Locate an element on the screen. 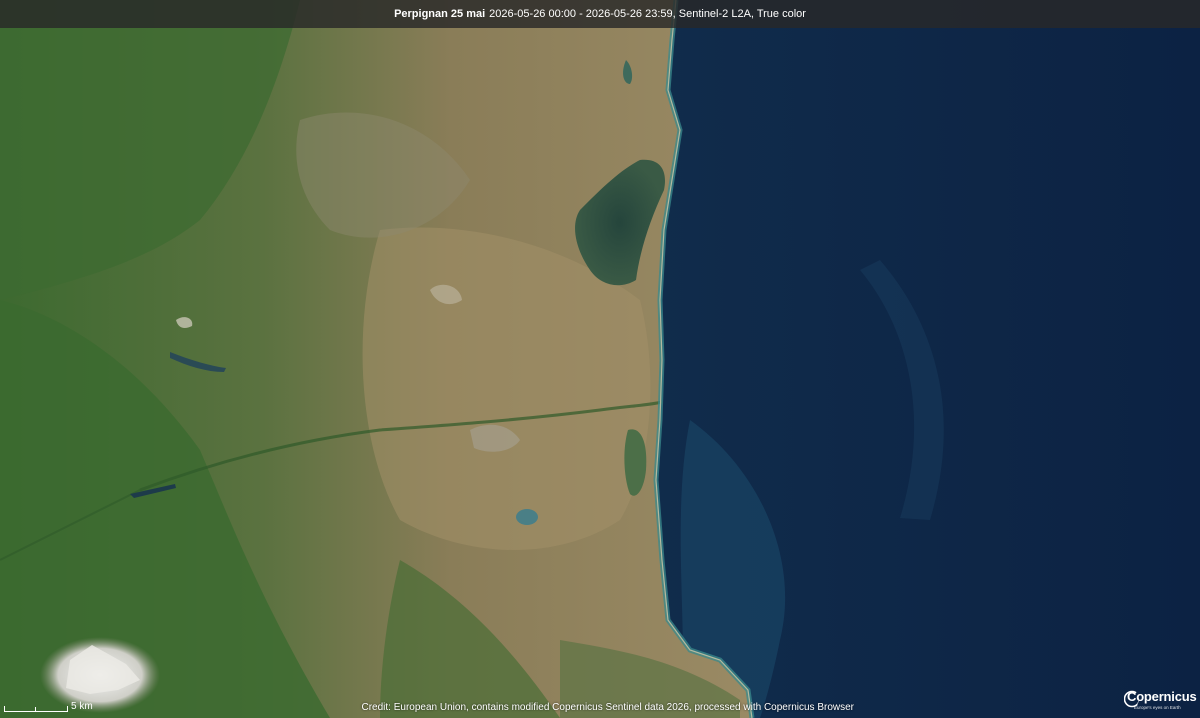  scale-ruler is located at coordinates (36, 709).